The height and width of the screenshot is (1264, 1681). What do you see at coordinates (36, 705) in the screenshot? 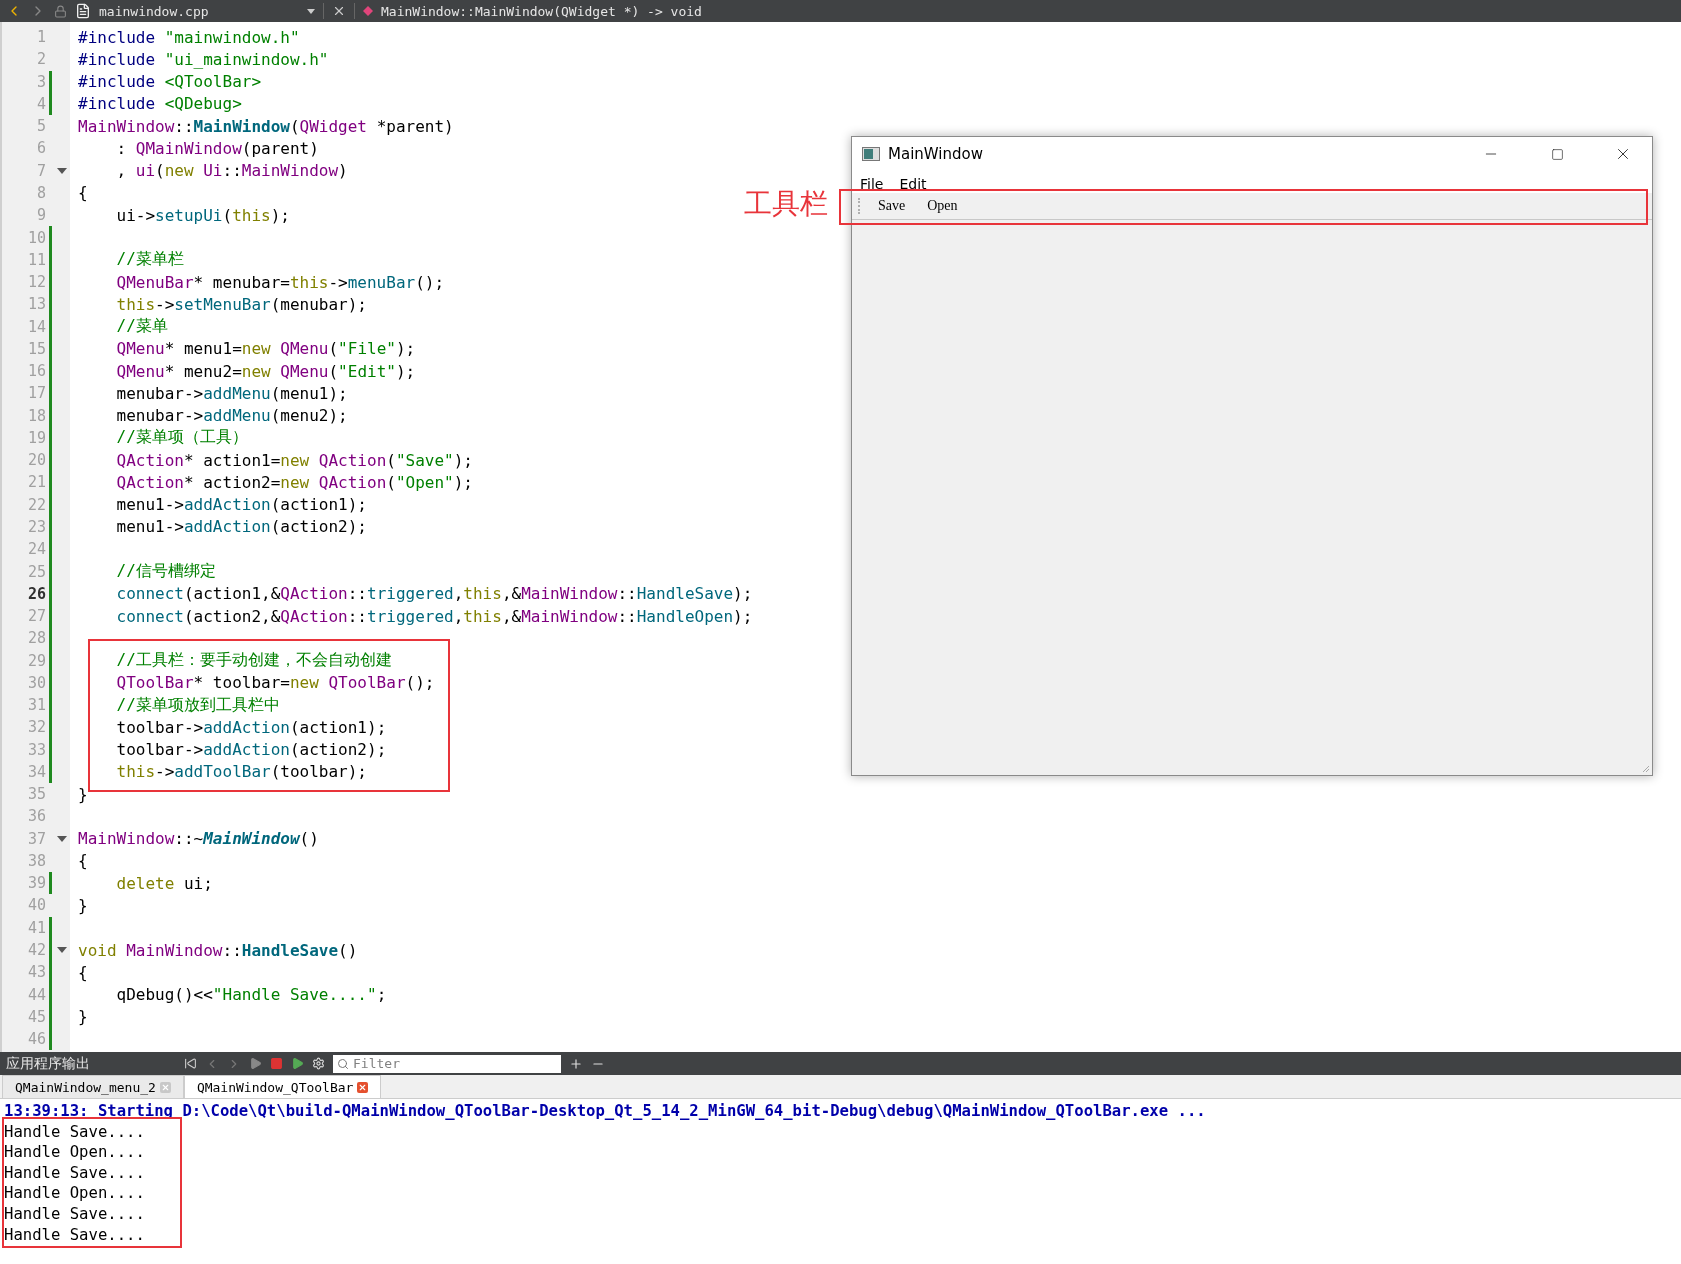
I see `line-number: 31` at bounding box center [36, 705].